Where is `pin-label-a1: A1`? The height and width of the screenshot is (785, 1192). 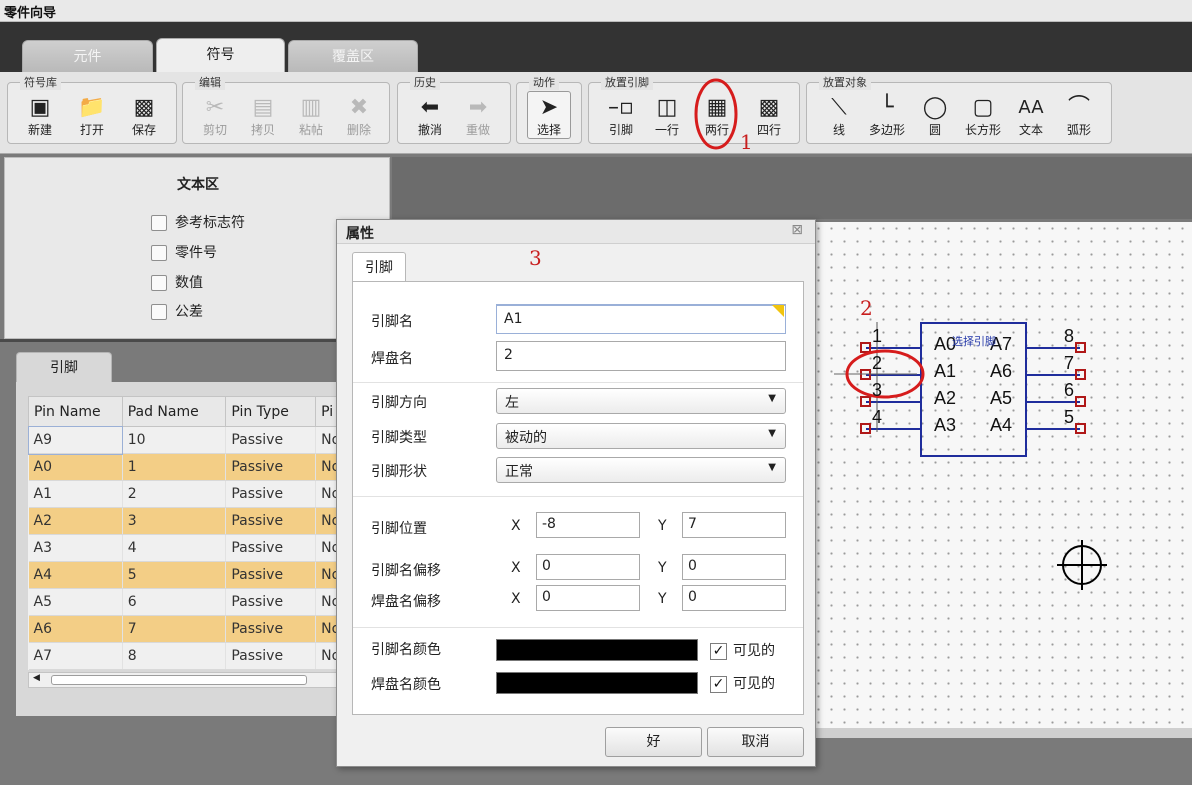 pin-label-a1: A1 is located at coordinates (945, 371).